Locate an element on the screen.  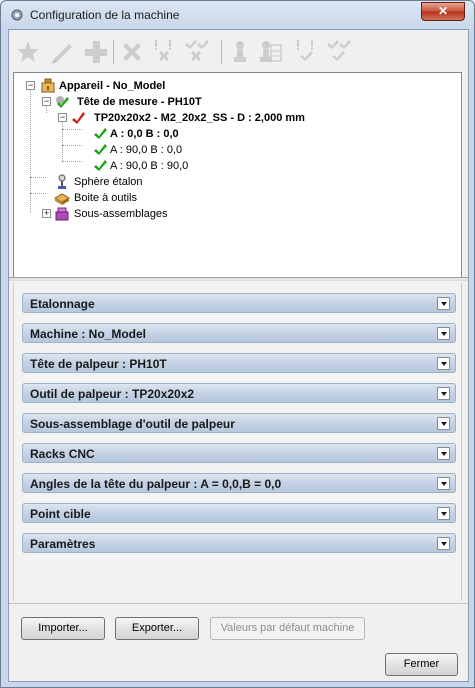
app-gear-icon is located at coordinates (17, 15).